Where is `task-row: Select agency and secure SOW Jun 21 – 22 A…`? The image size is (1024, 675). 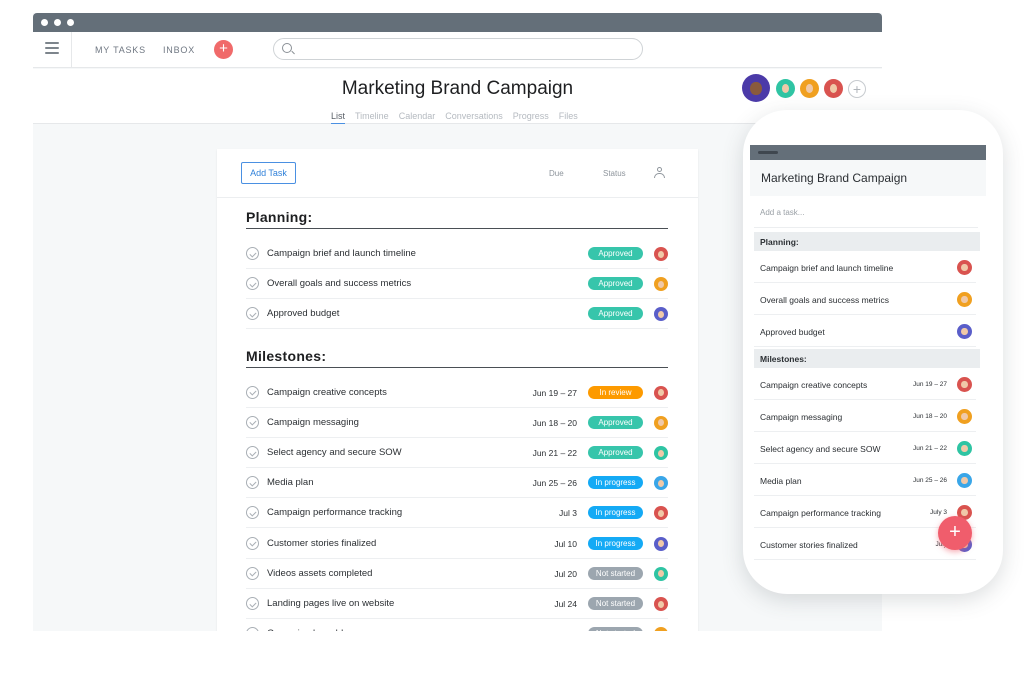 task-row: Select agency and secure SOW Jun 21 – 22 A… is located at coordinates (457, 453).